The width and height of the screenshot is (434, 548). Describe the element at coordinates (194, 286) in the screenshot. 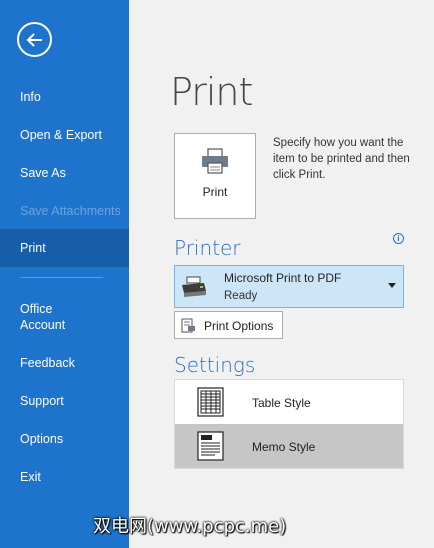

I see `printer-device-icon` at that location.